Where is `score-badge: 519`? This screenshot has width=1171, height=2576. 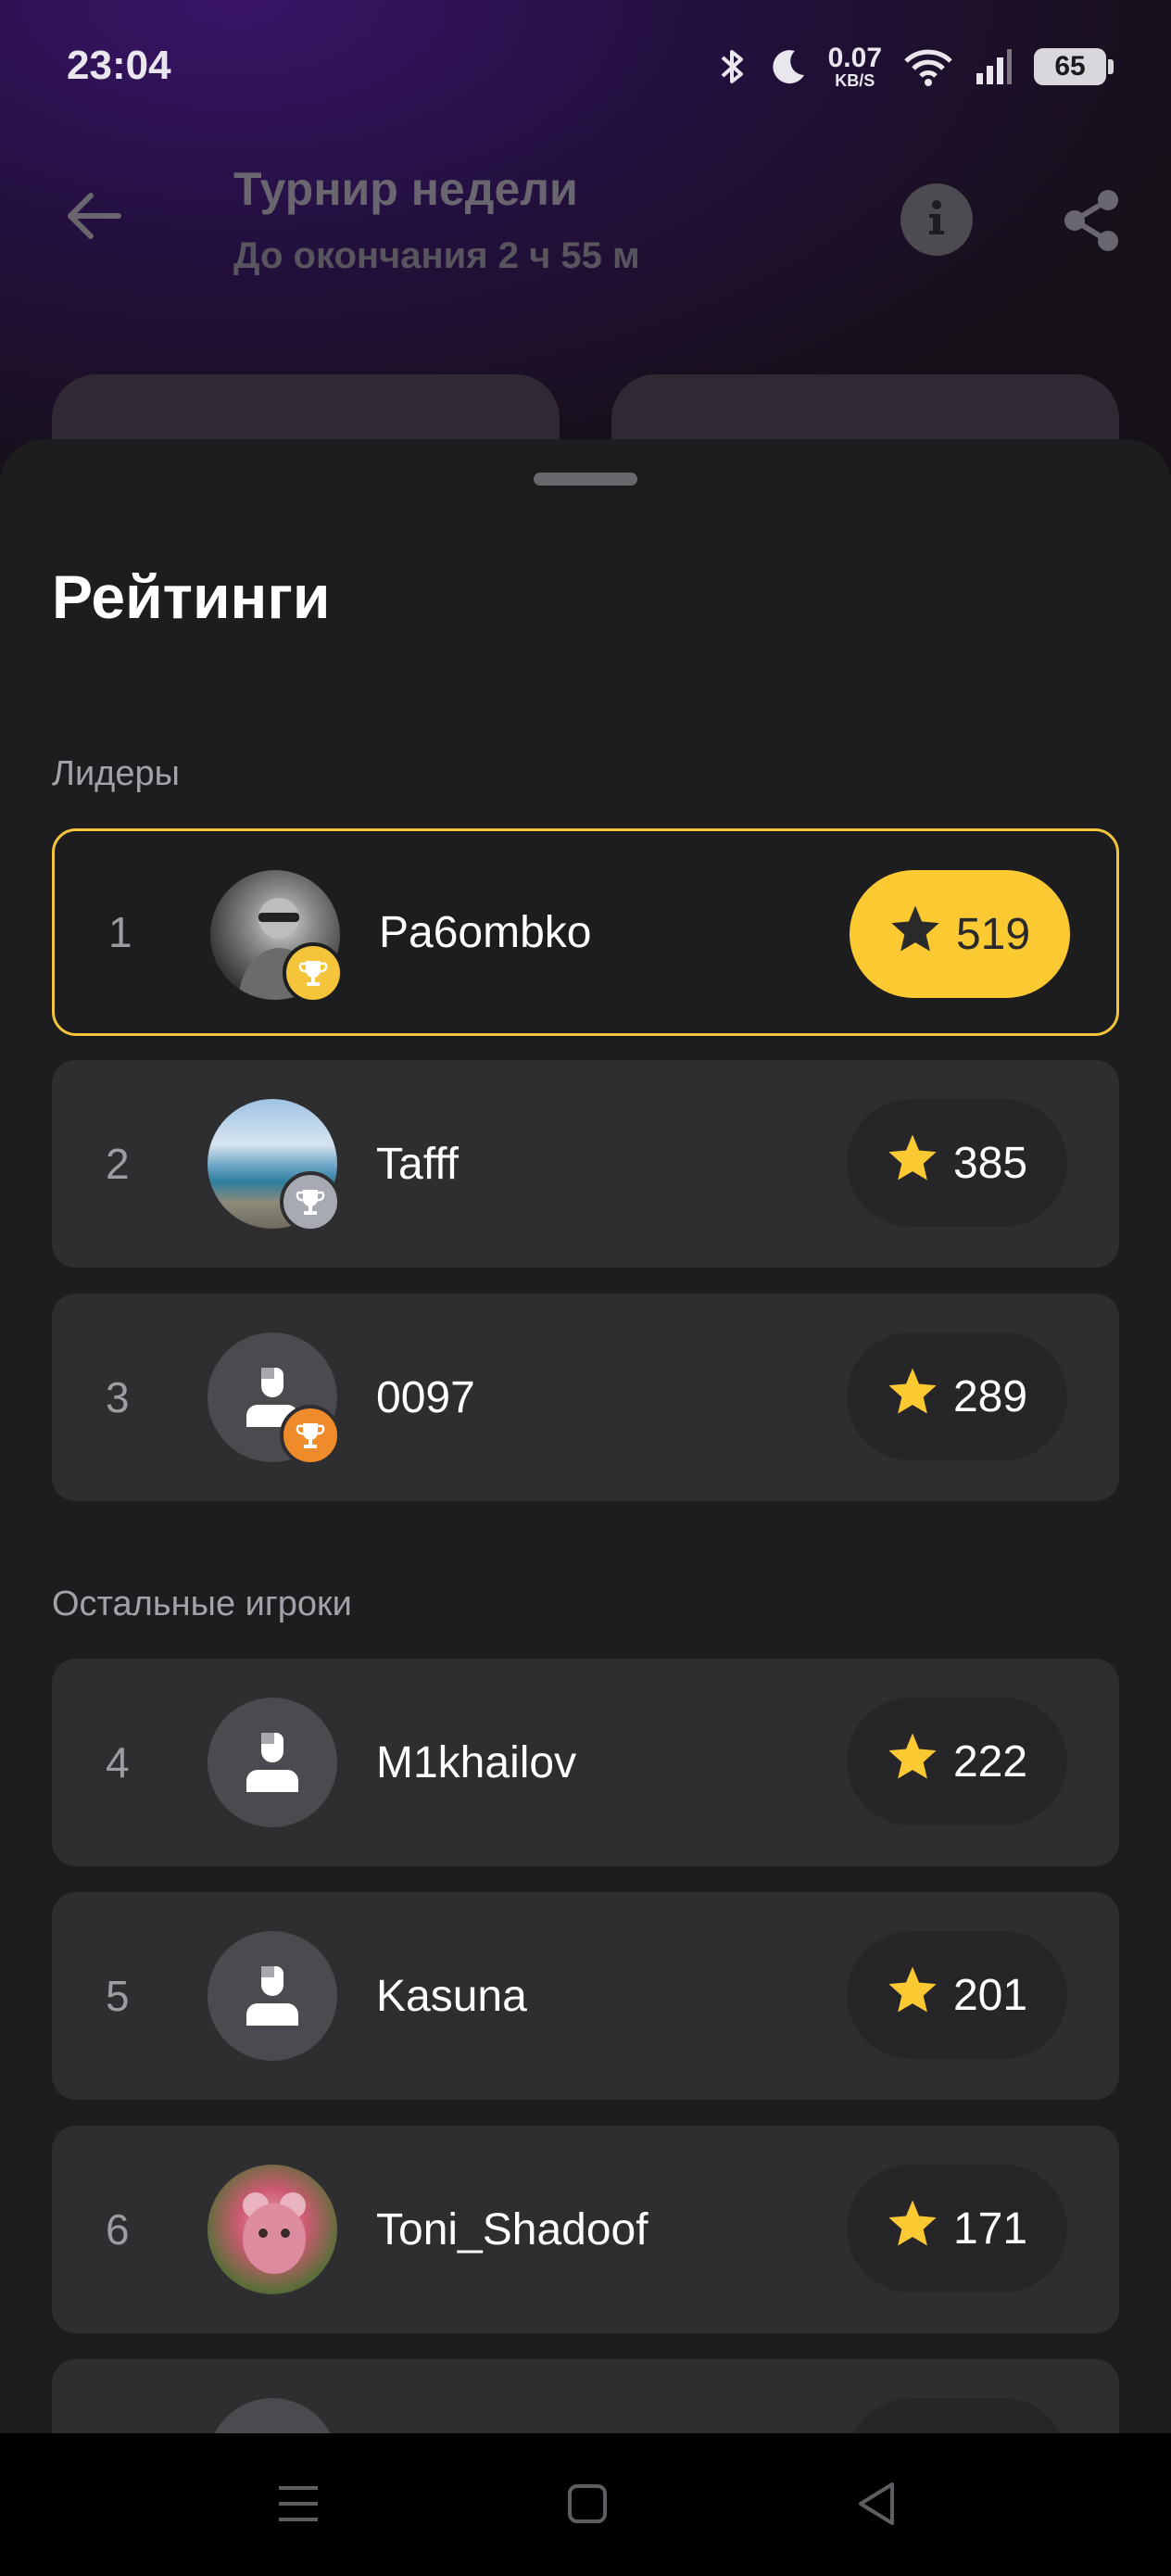
score-badge: 519 is located at coordinates (960, 934).